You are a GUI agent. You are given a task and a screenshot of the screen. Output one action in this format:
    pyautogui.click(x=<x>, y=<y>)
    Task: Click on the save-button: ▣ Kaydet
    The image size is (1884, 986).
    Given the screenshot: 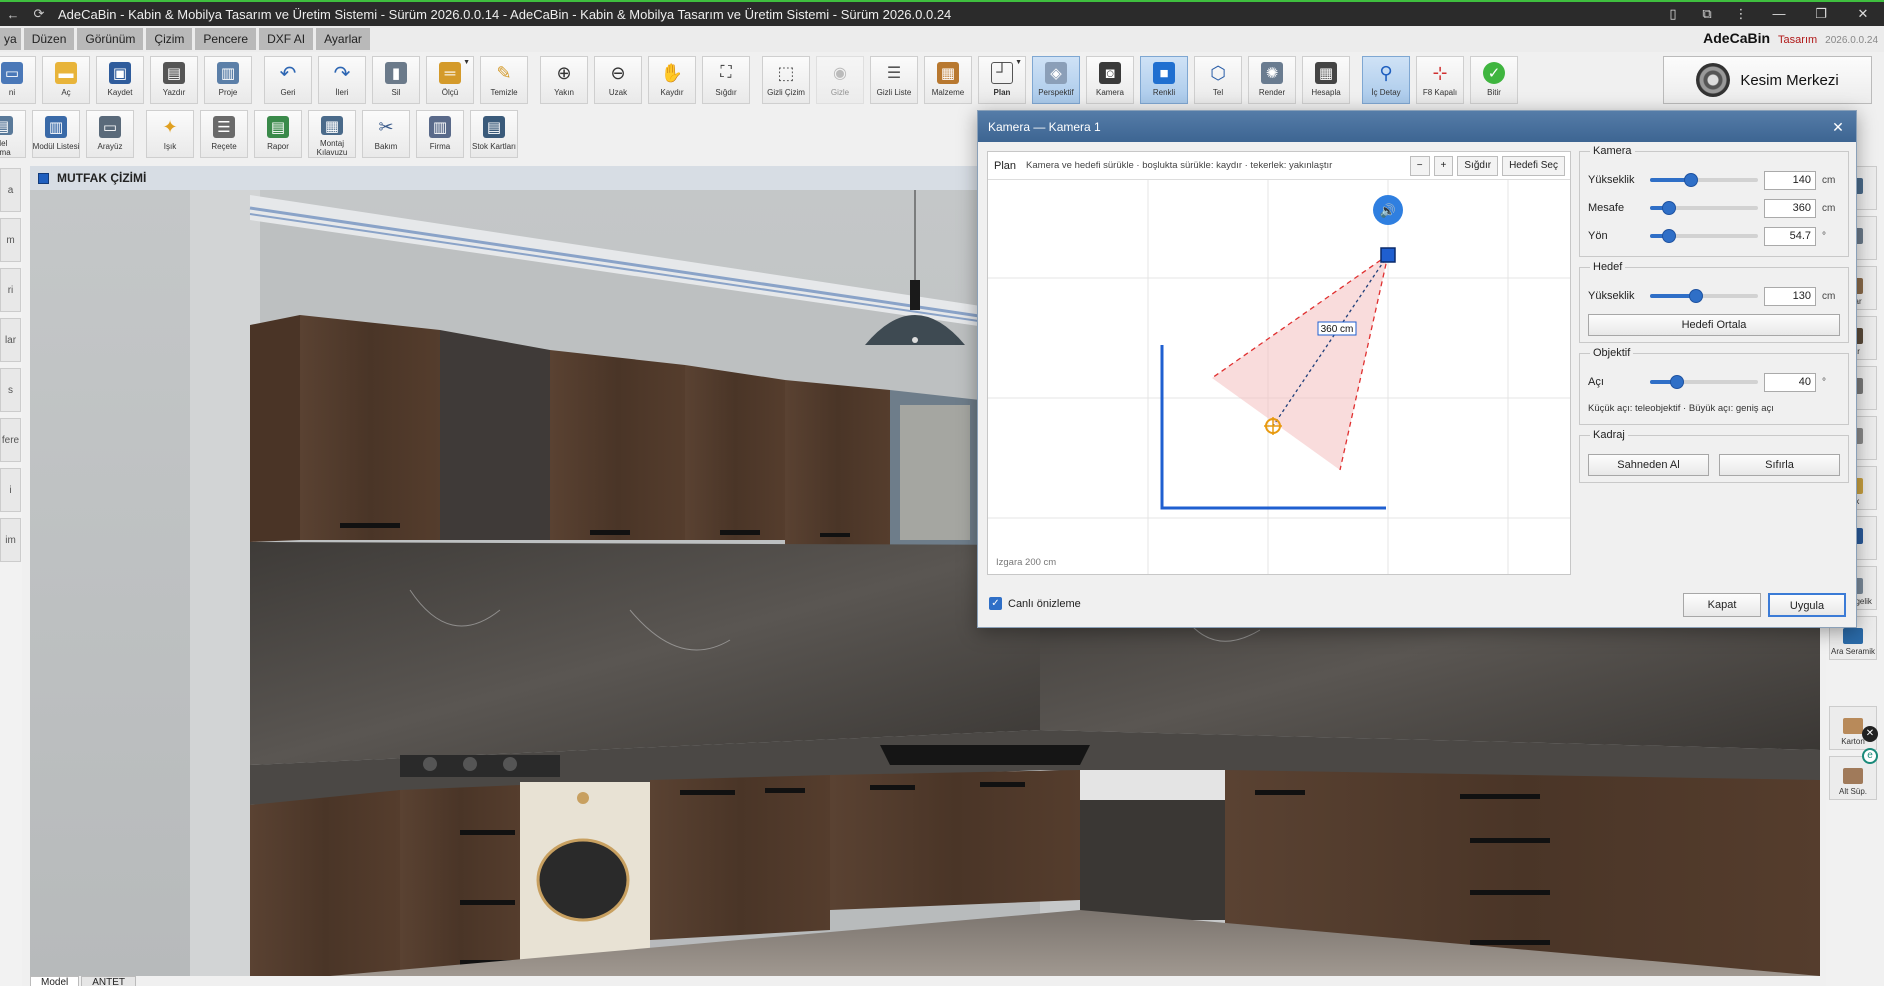 What is the action you would take?
    pyautogui.click(x=120, y=80)
    